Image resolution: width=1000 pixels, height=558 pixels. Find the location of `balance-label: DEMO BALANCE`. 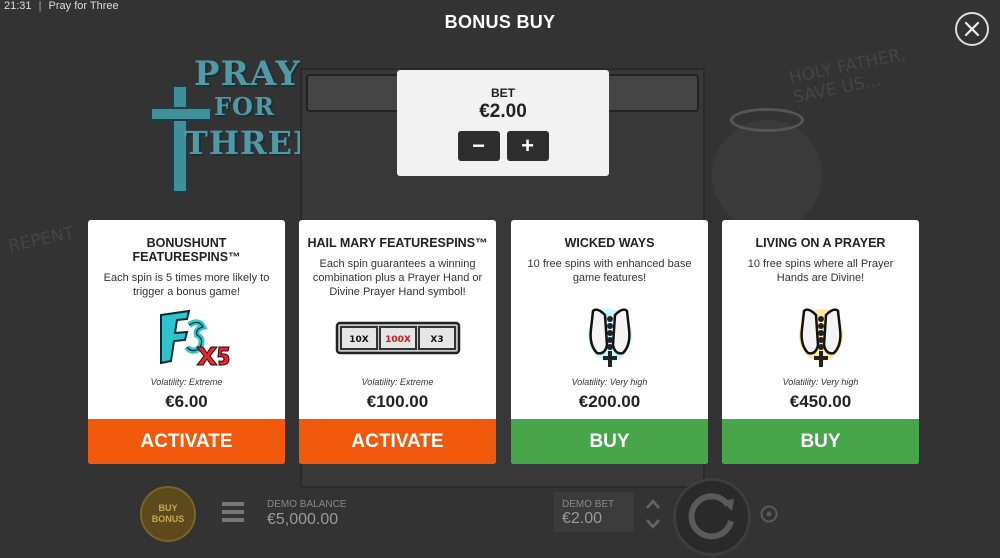

balance-label: DEMO BALANCE is located at coordinates (307, 504).